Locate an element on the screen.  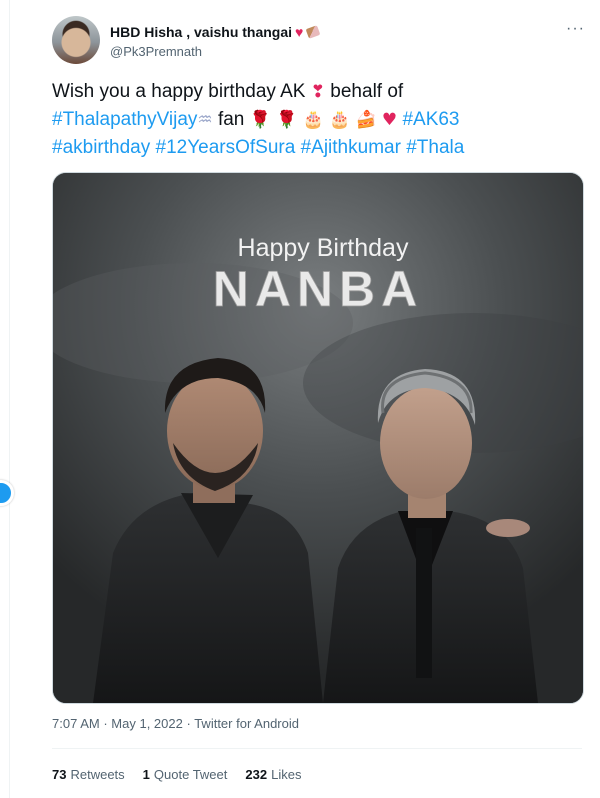
tweet-time: 7:07 AM is located at coordinates (76, 723).